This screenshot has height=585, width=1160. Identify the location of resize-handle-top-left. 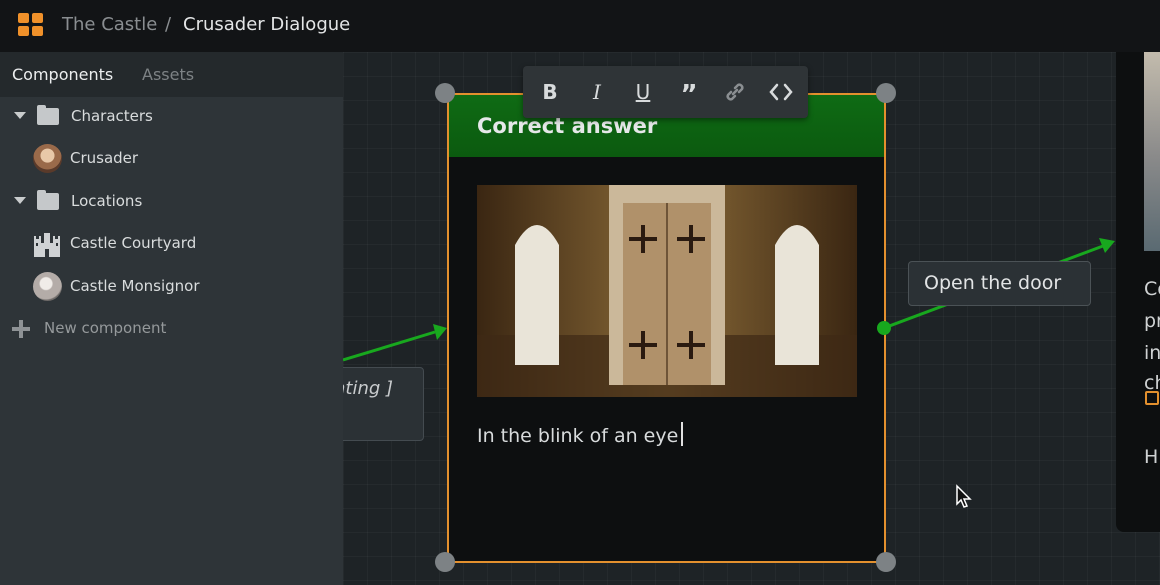
(445, 93).